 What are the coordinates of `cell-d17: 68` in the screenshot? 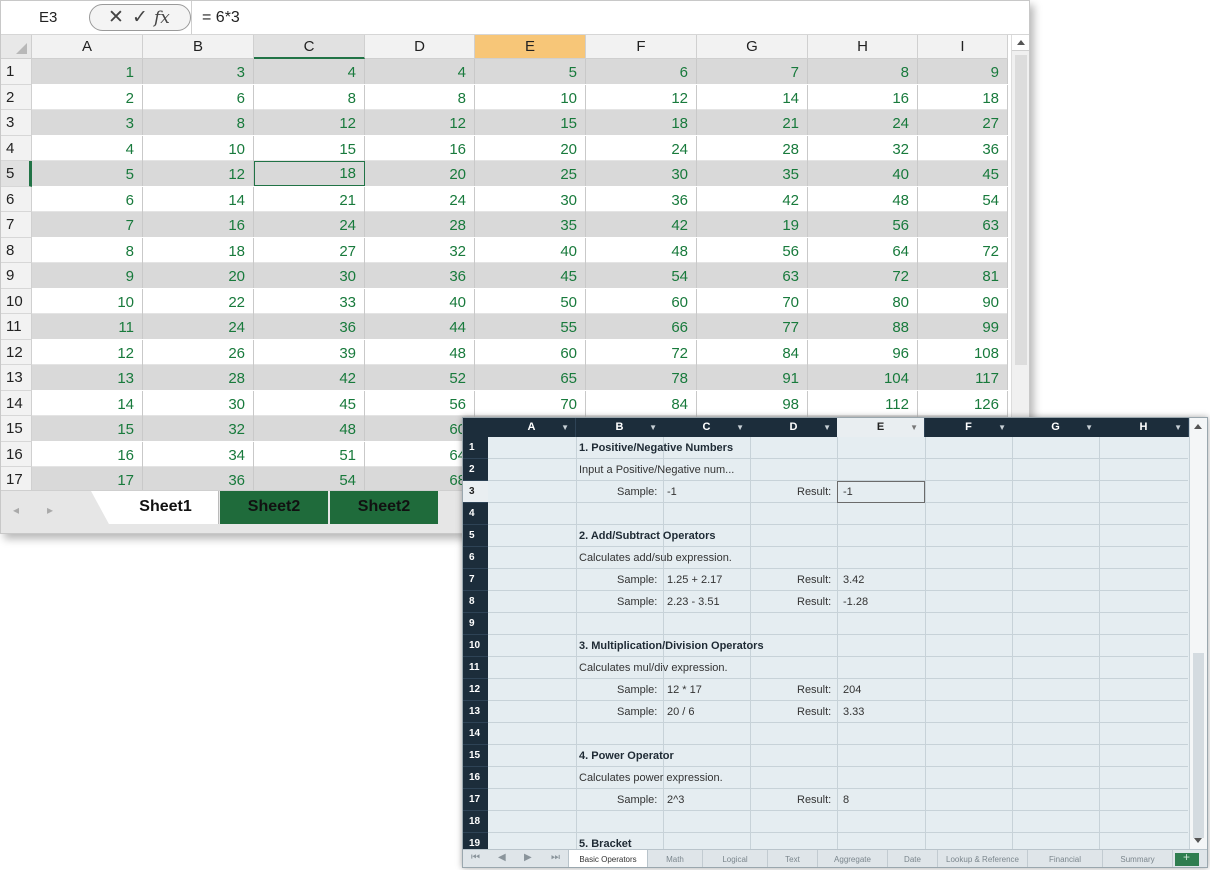 It's located at (420, 479).